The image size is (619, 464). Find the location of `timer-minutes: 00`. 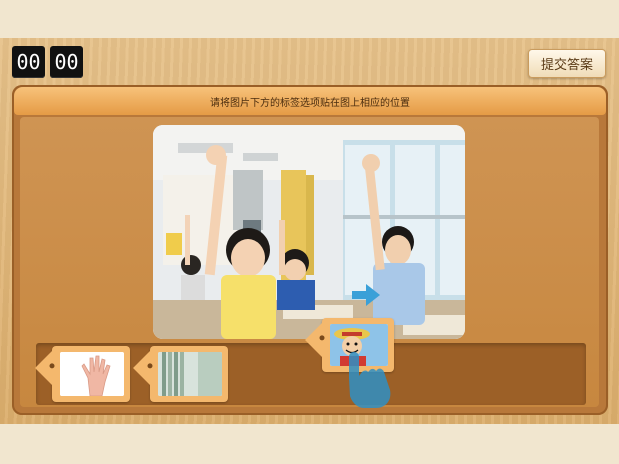

timer-minutes: 00 is located at coordinates (28, 62).